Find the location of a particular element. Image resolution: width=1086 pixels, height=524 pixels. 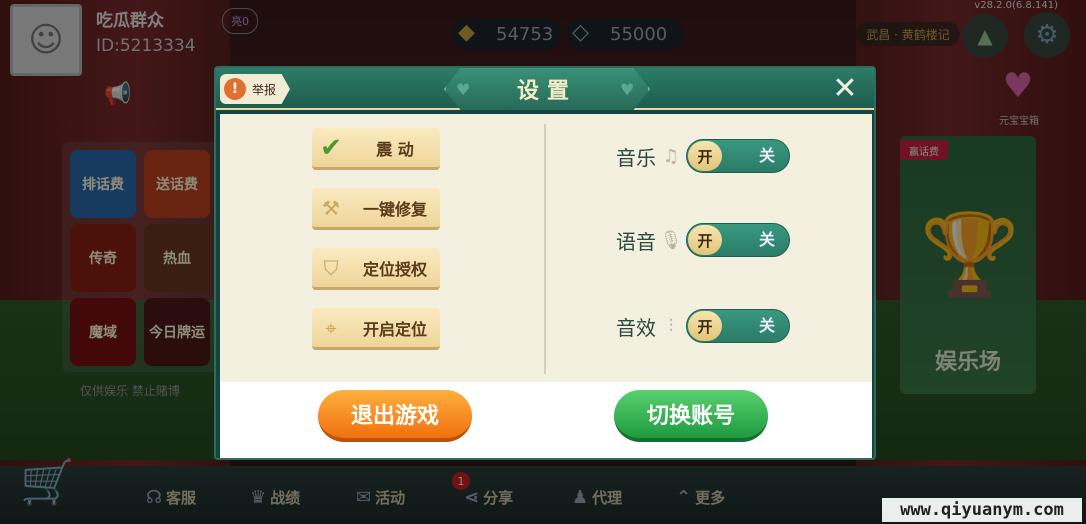

voice-toggle: 开 关 is located at coordinates (738, 240).